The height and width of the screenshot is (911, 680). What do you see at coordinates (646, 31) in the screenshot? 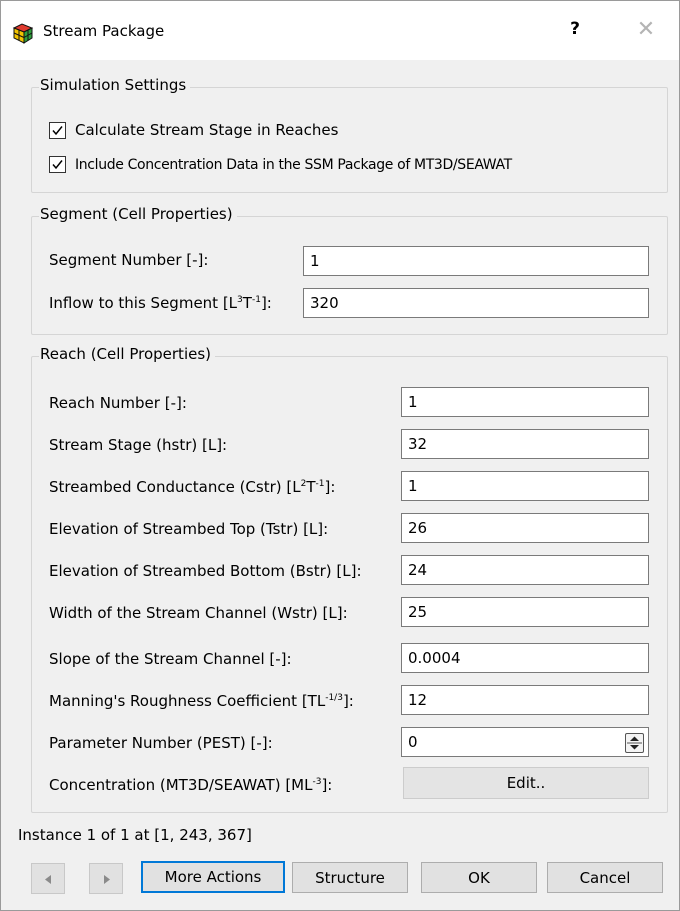
I see `close-button: ✕` at bounding box center [646, 31].